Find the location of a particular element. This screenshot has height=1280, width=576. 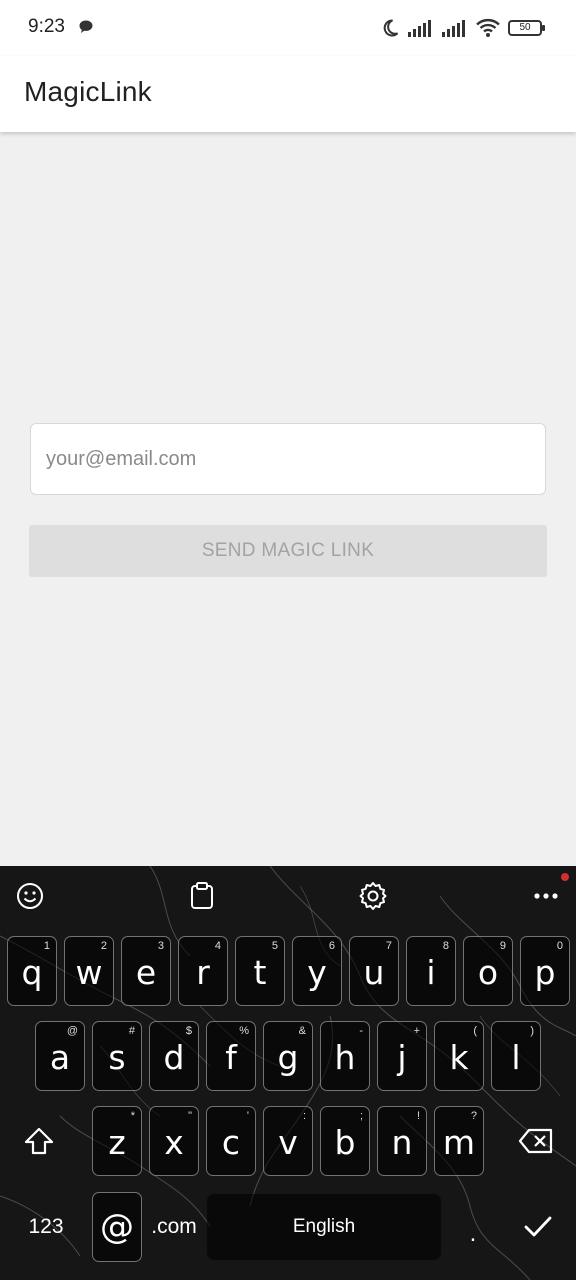

key-k: (k is located at coordinates (459, 1056).